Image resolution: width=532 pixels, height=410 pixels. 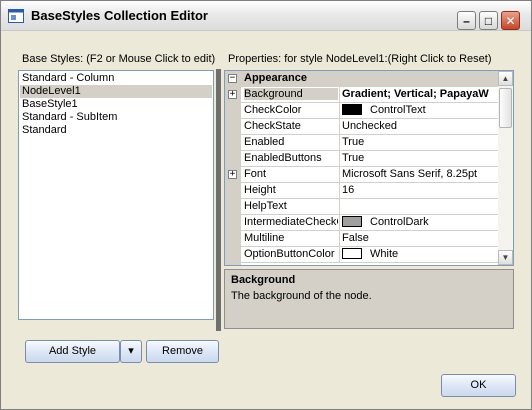 I want to click on ok-button: OK, so click(x=478, y=385).